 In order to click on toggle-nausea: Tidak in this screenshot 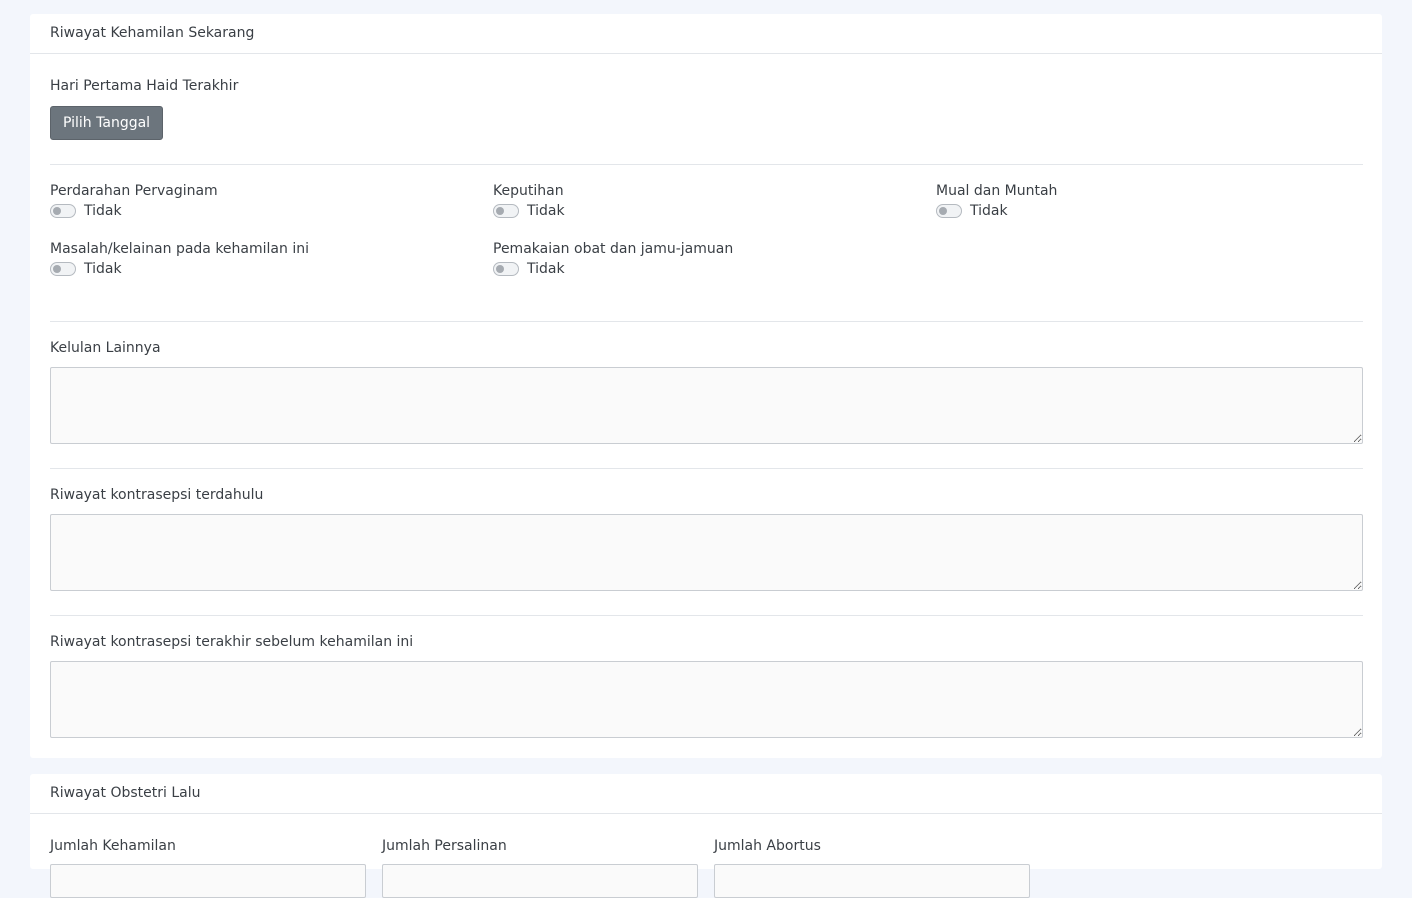, I will do `click(972, 211)`.